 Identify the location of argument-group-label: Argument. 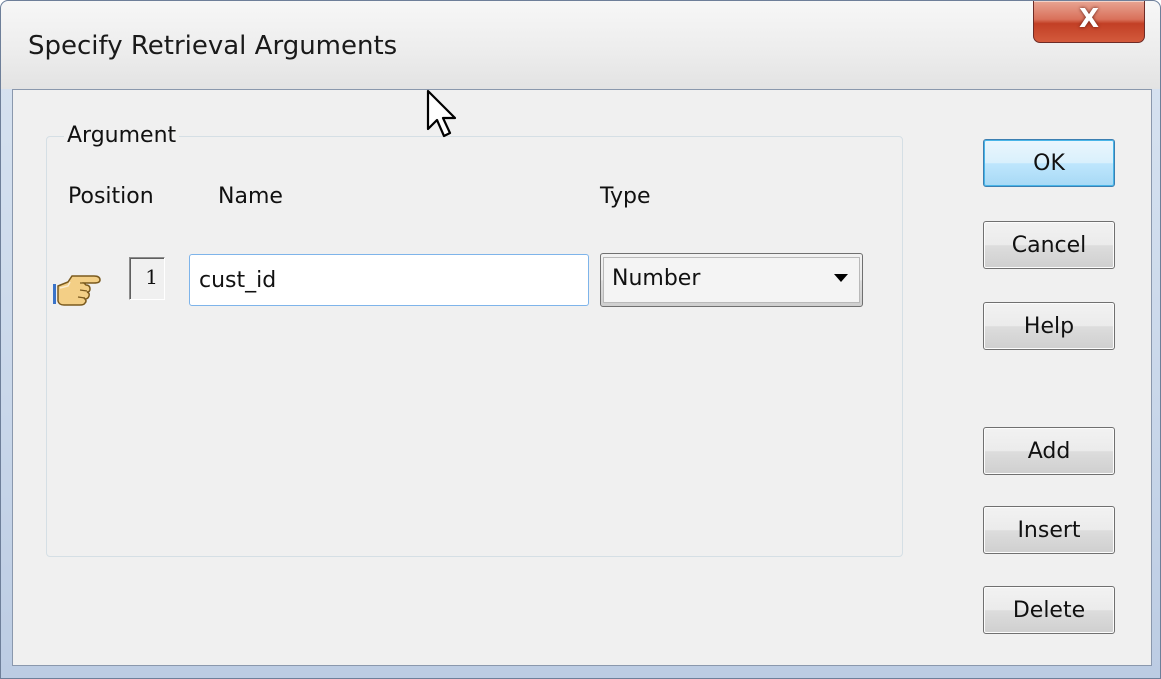
(122, 135).